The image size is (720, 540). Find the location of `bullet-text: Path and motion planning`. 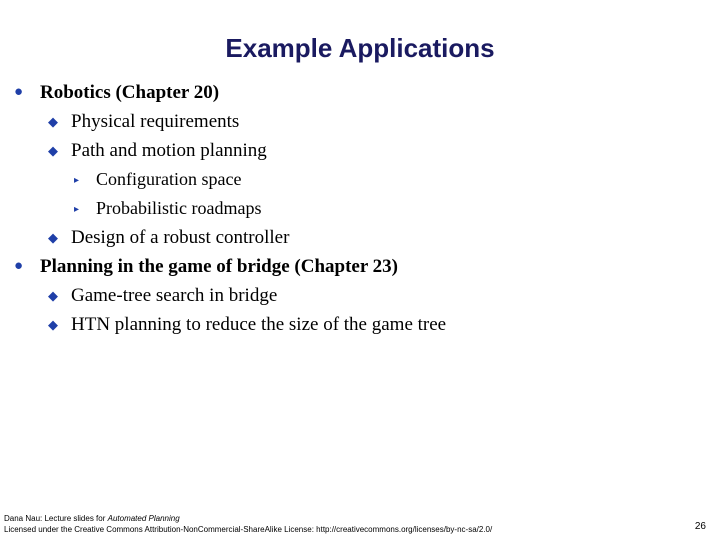

bullet-text: Path and motion planning is located at coordinates (169, 150).